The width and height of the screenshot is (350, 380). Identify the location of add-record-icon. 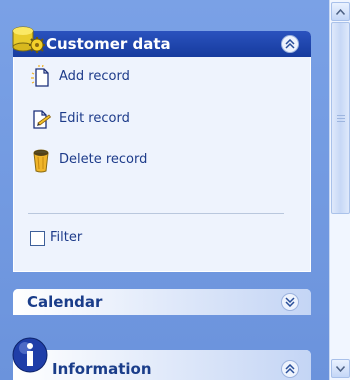
(41, 76).